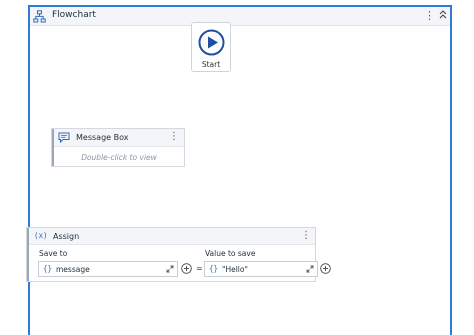  I want to click on assign-title: Assign, so click(66, 236).